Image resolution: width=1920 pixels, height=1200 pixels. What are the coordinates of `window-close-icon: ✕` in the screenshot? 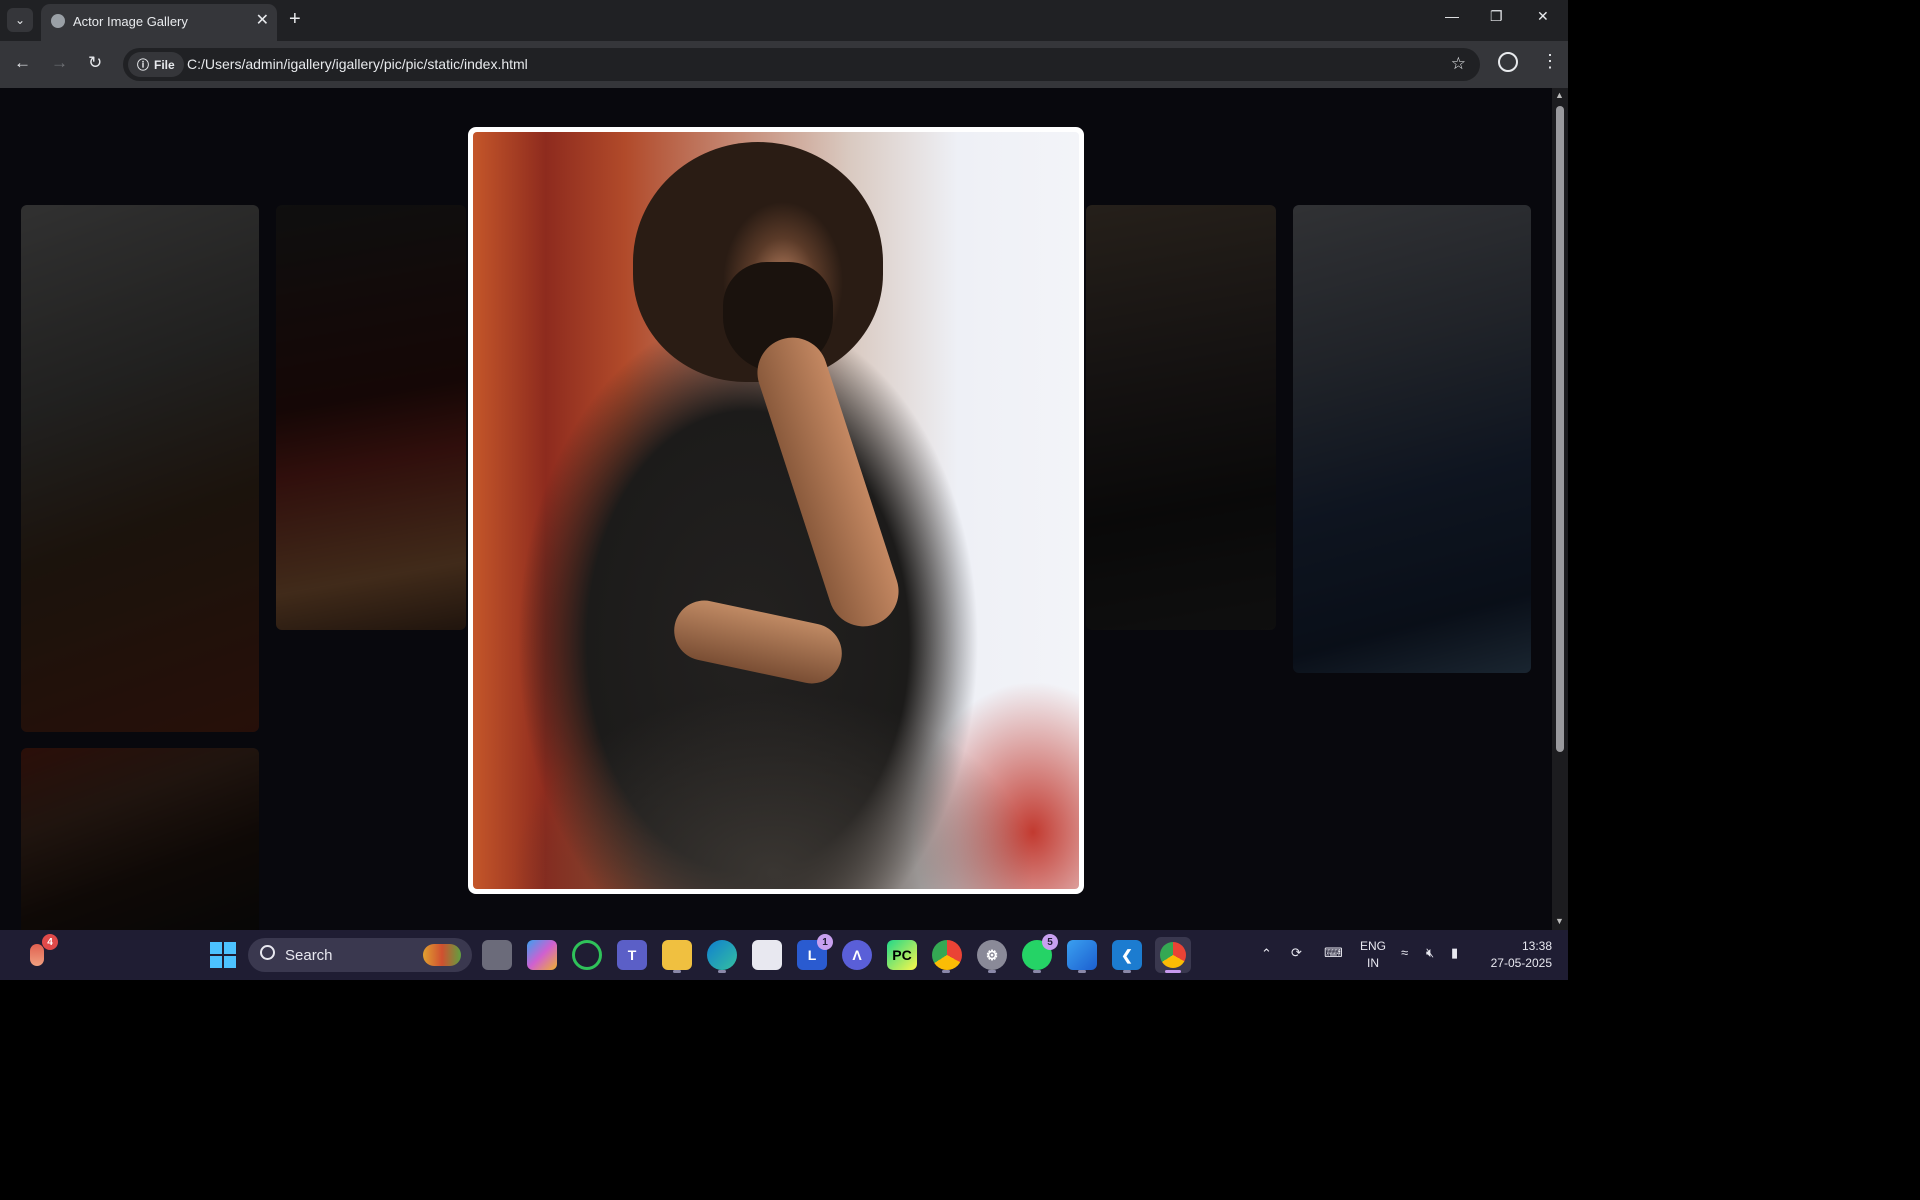 It's located at (1543, 16).